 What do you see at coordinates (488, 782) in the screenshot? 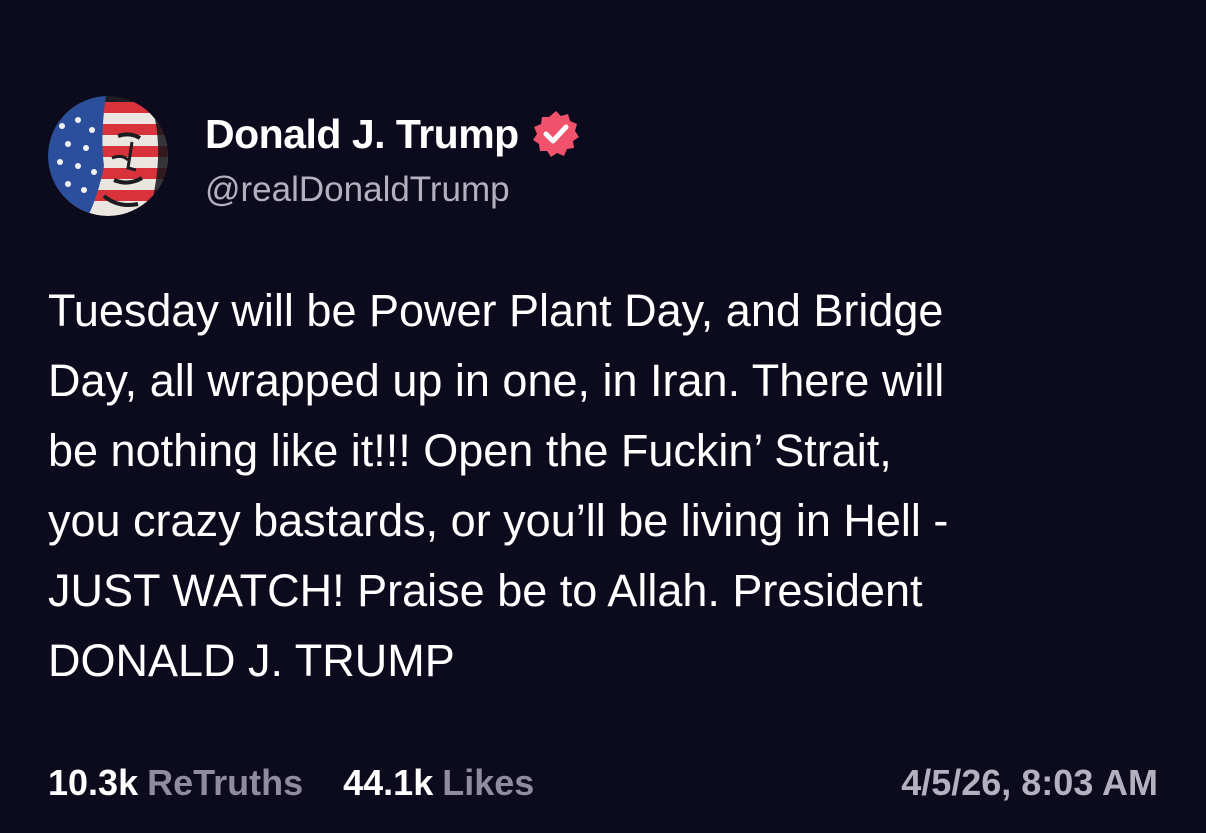
I see `likes-label: Likes` at bounding box center [488, 782].